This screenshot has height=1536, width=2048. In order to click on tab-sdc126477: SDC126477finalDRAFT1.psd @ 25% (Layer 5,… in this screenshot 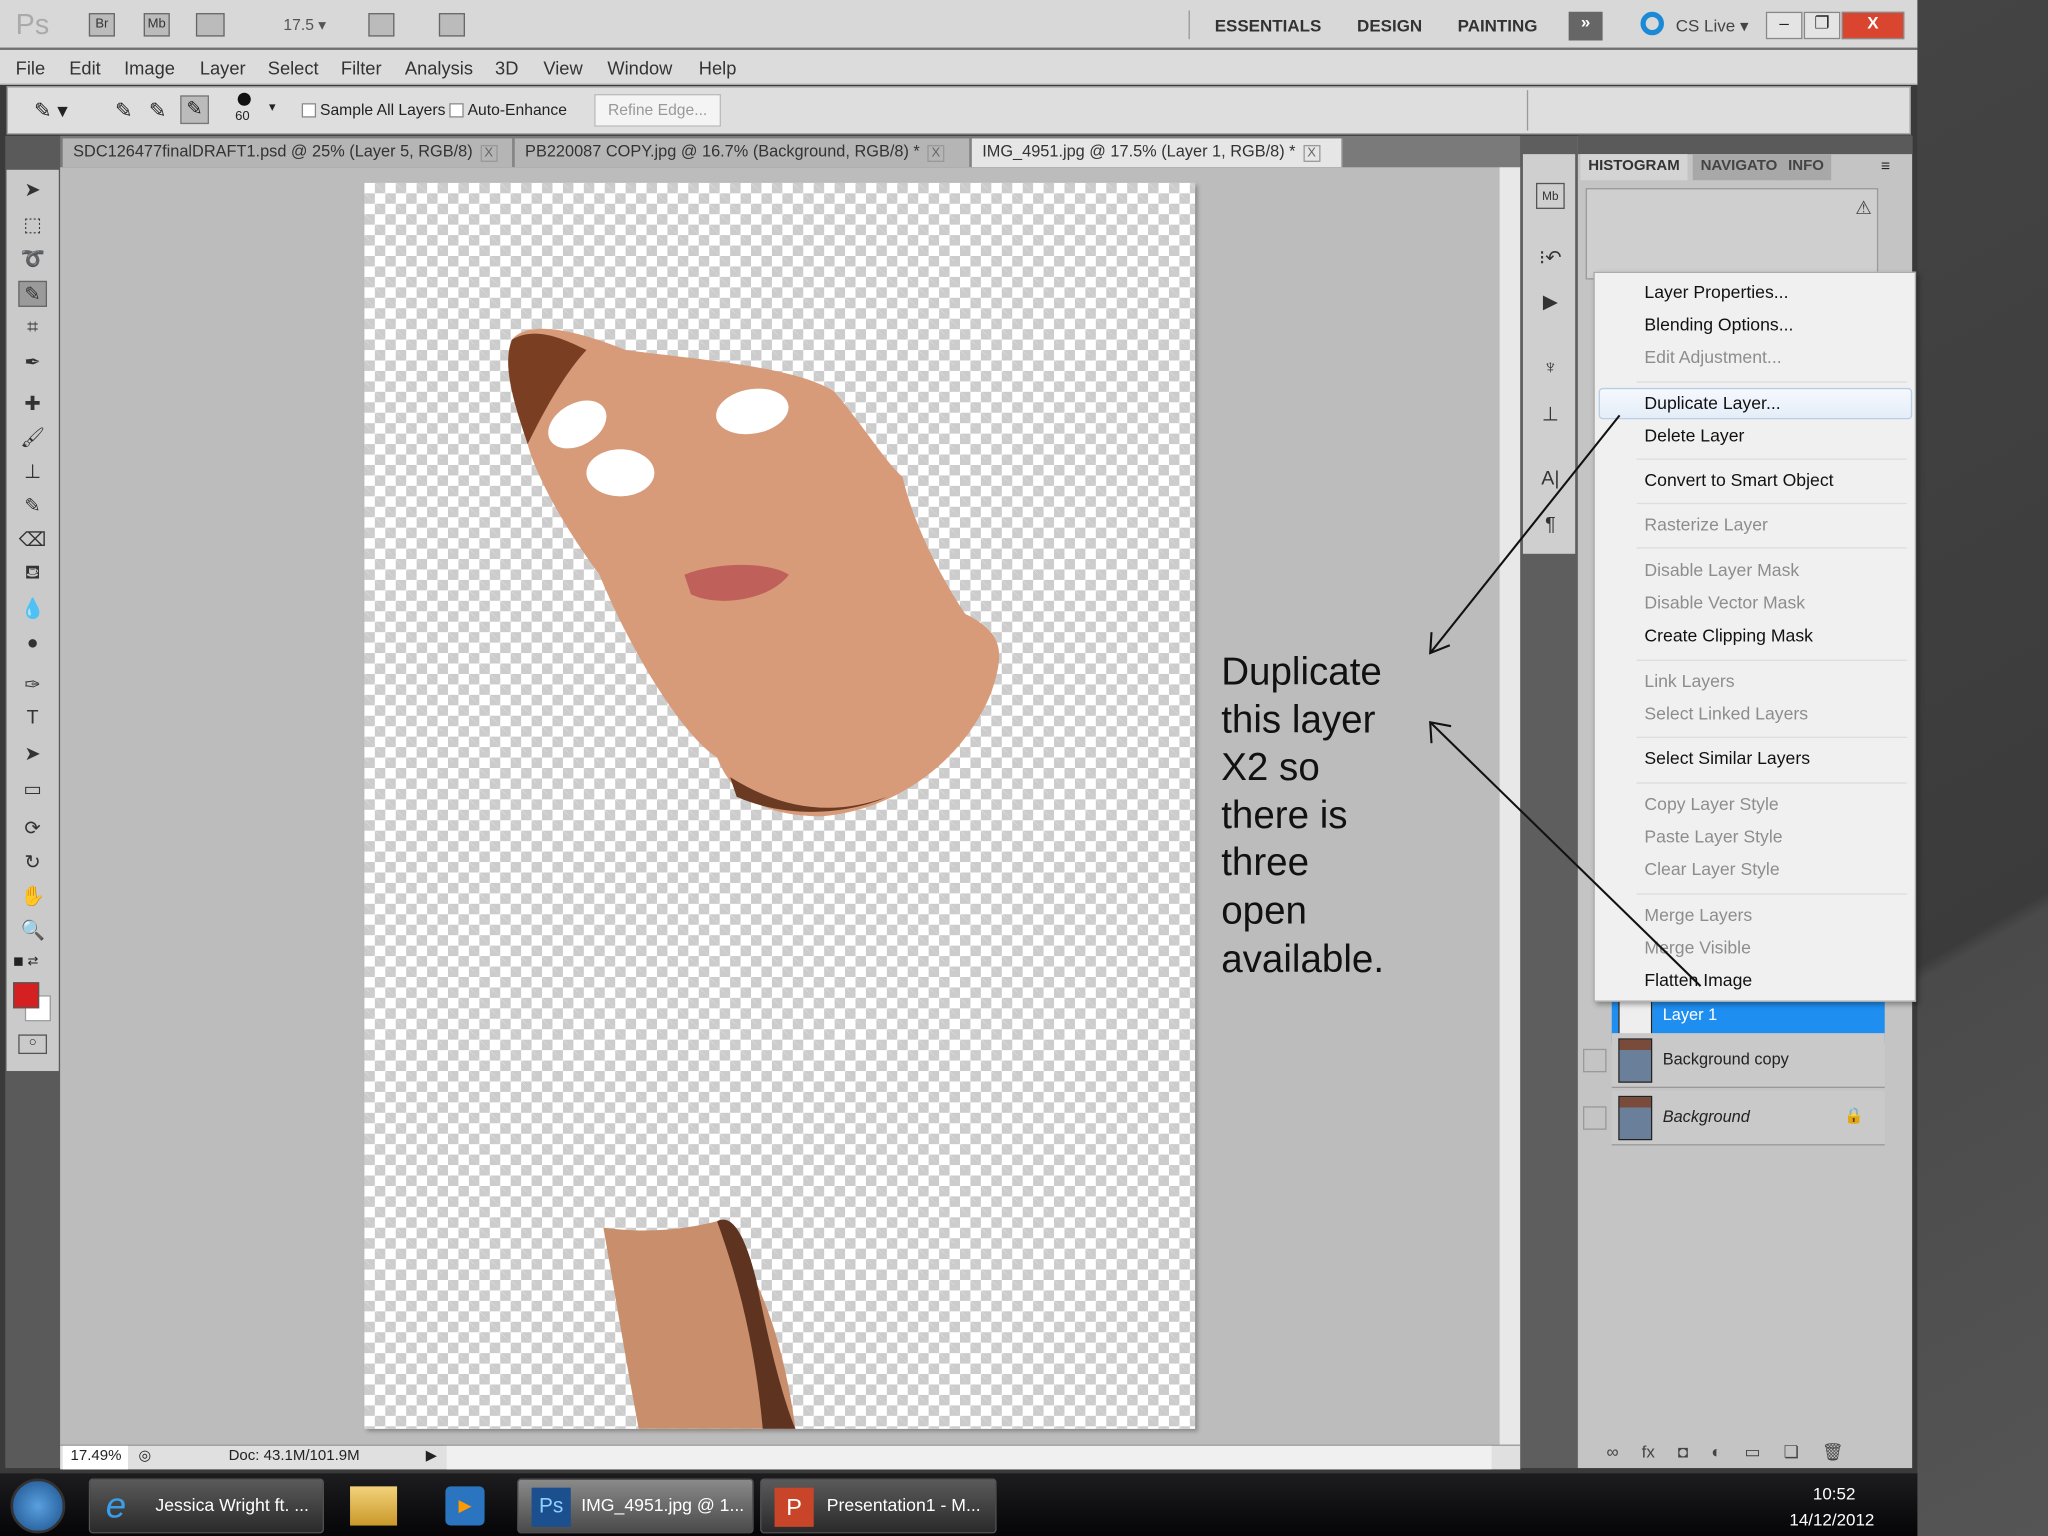, I will do `click(288, 153)`.